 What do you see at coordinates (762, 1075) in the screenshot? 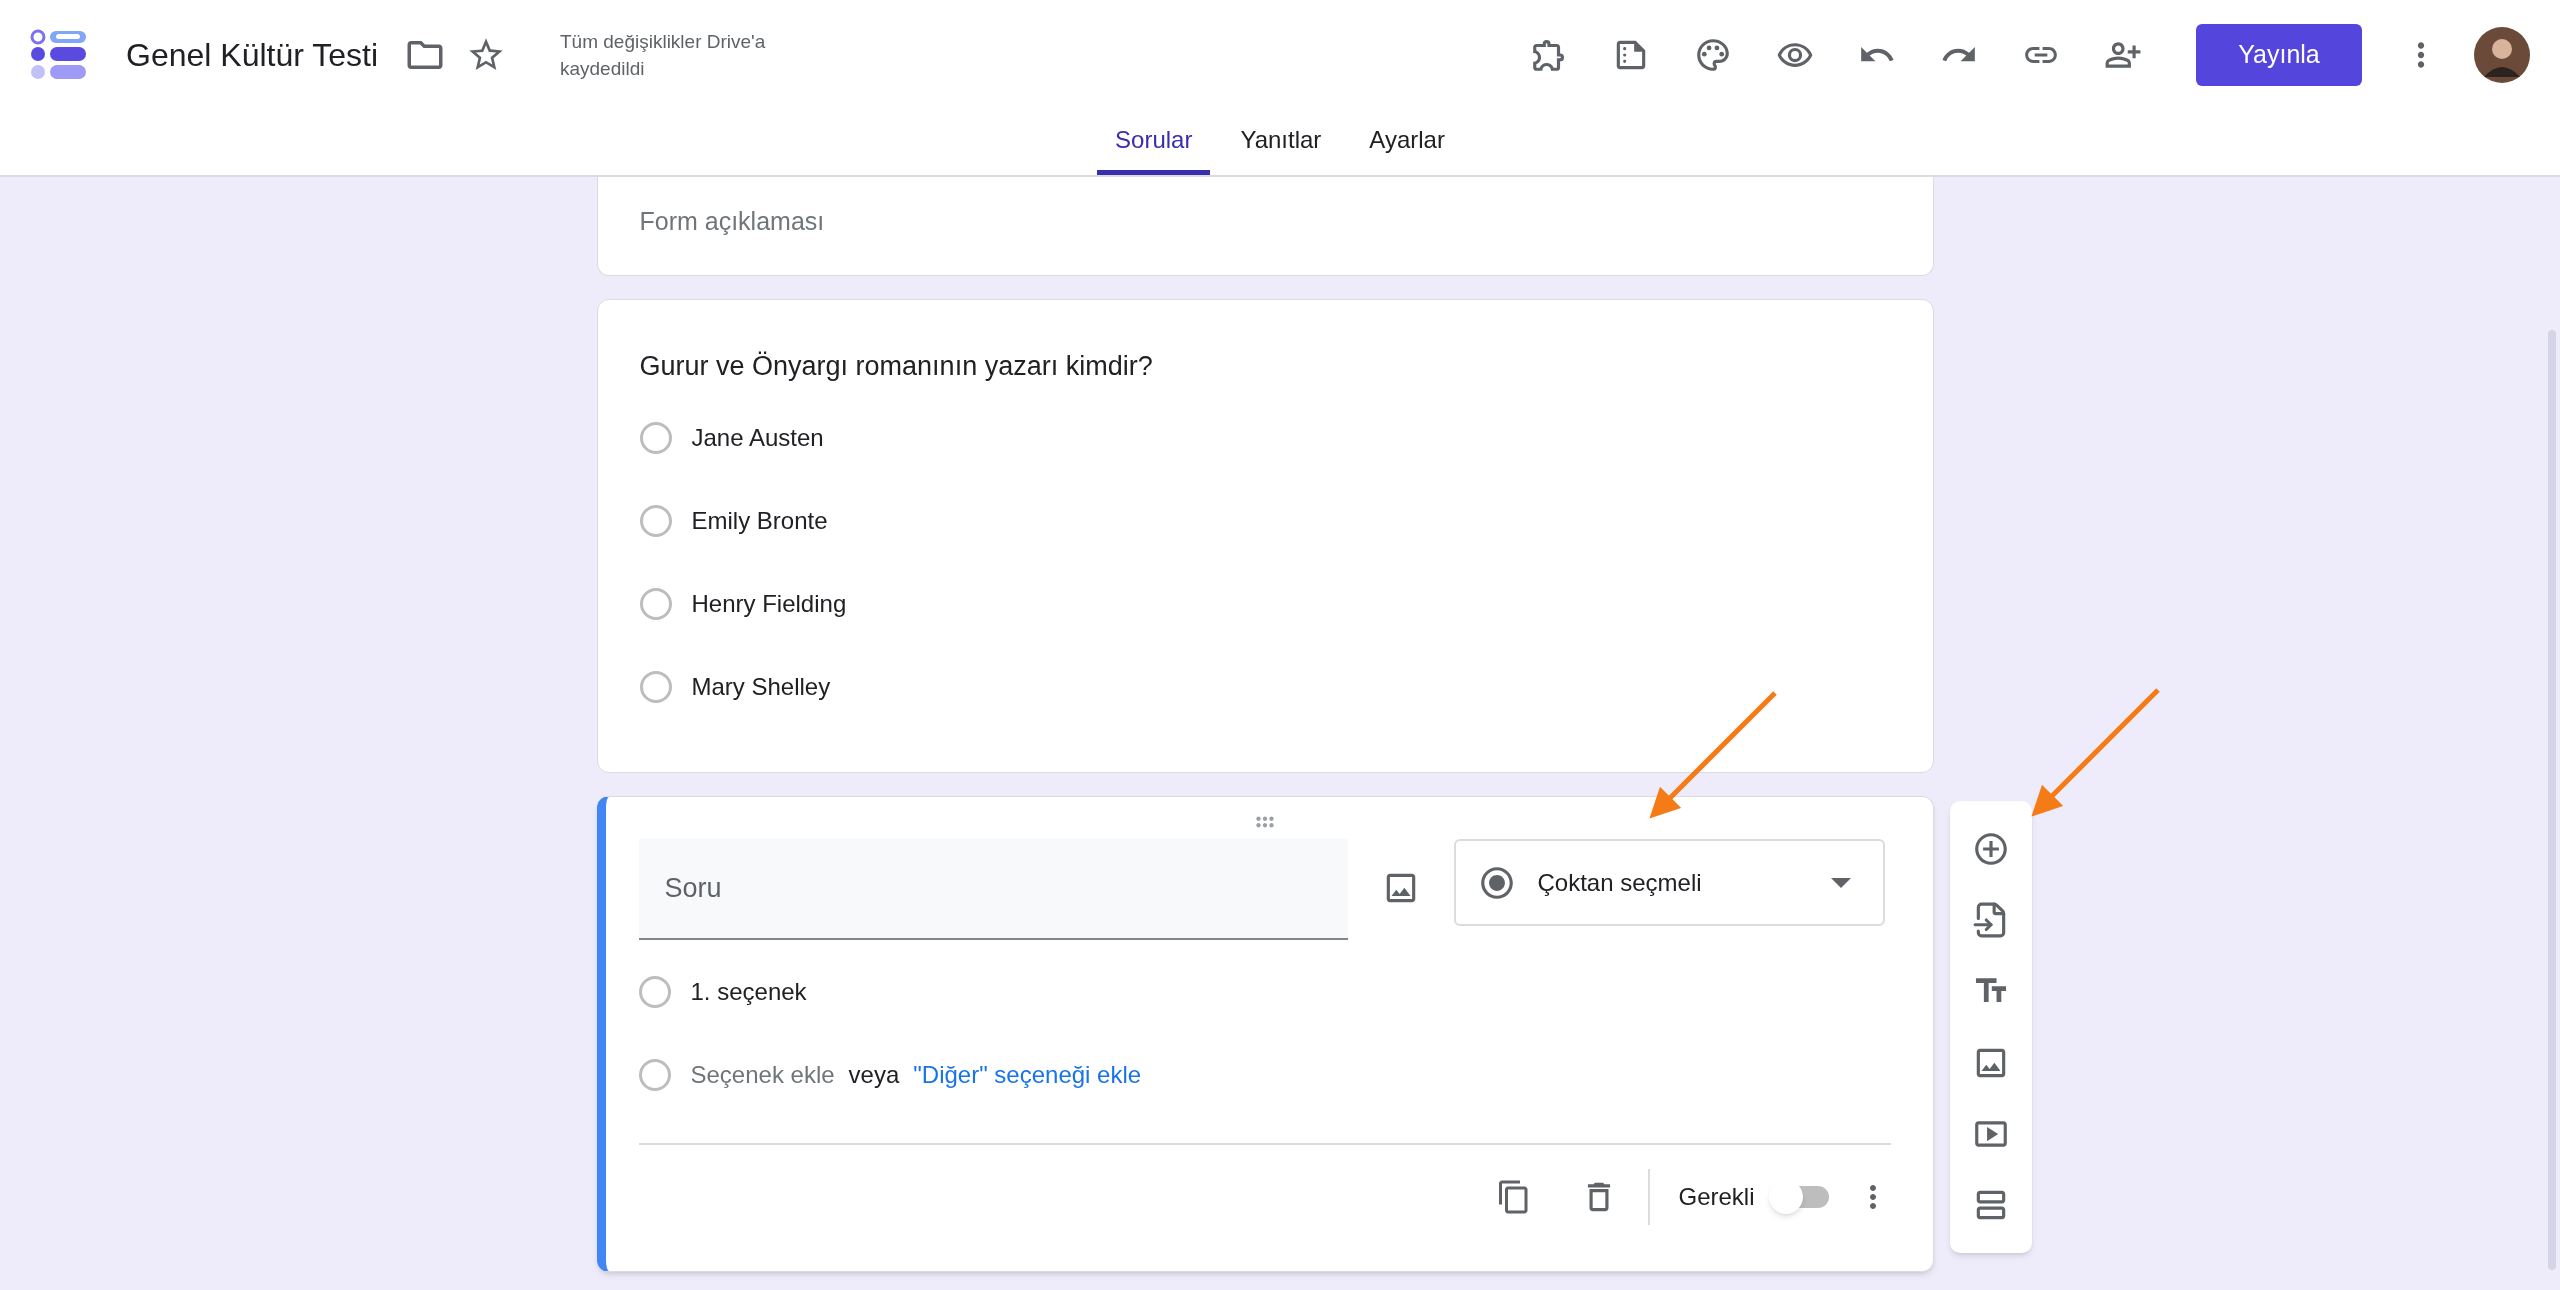
I see `add-option-link: Seçenek ekle` at bounding box center [762, 1075].